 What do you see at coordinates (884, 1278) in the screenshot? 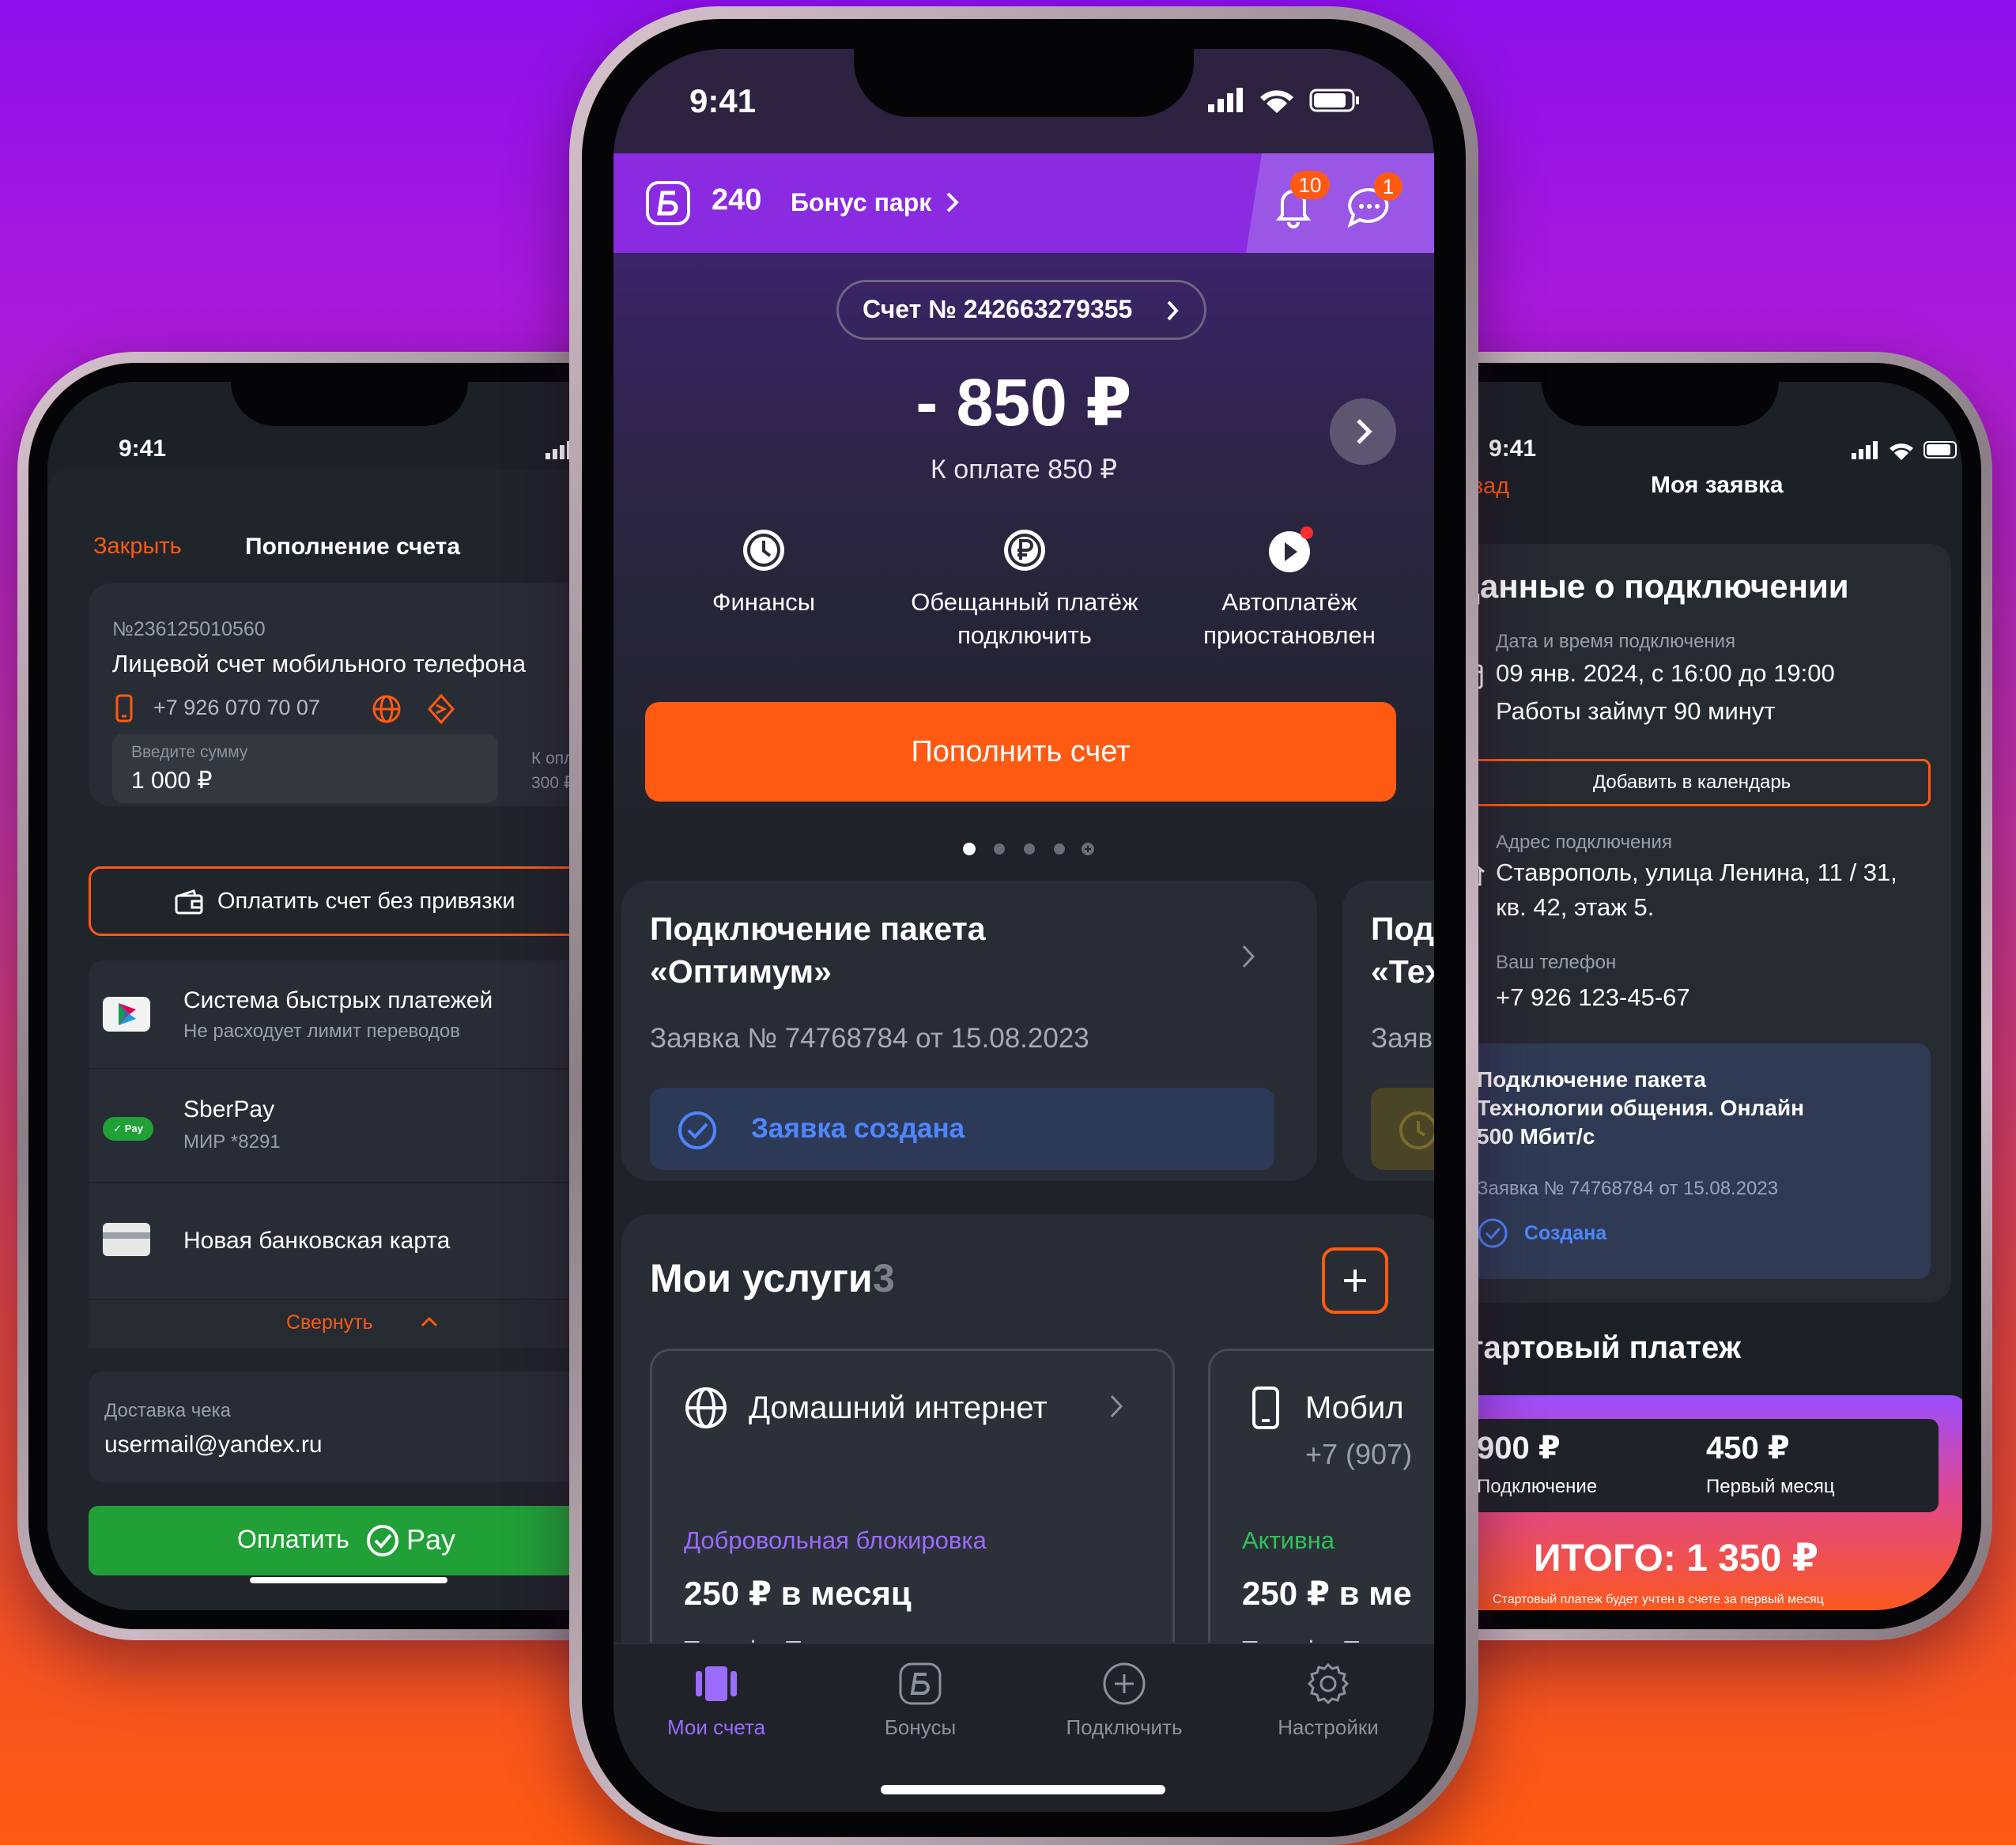
I see `services-count: 3` at bounding box center [884, 1278].